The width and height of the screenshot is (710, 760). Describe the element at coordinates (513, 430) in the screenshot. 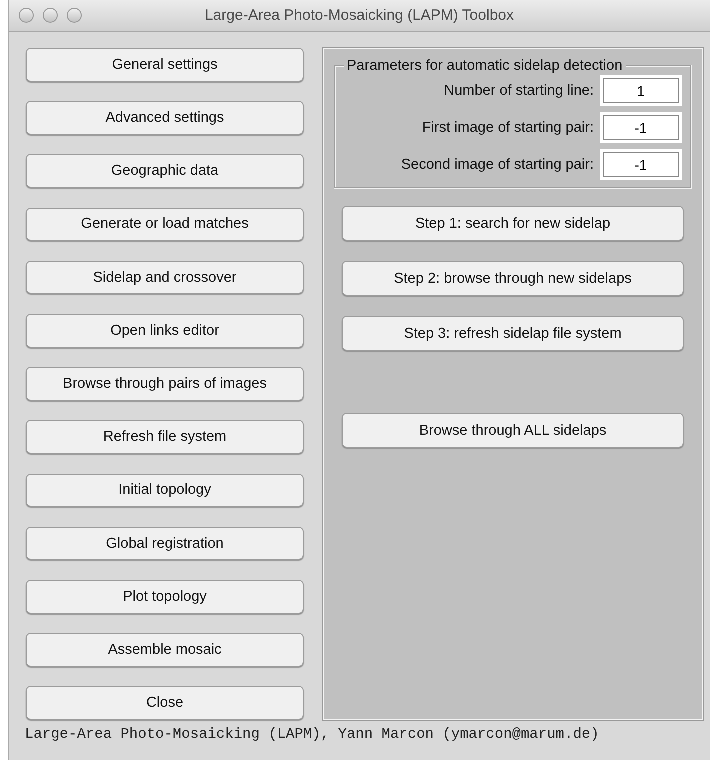

I see `browse-all-button: Browse through ALL sidelaps` at that location.